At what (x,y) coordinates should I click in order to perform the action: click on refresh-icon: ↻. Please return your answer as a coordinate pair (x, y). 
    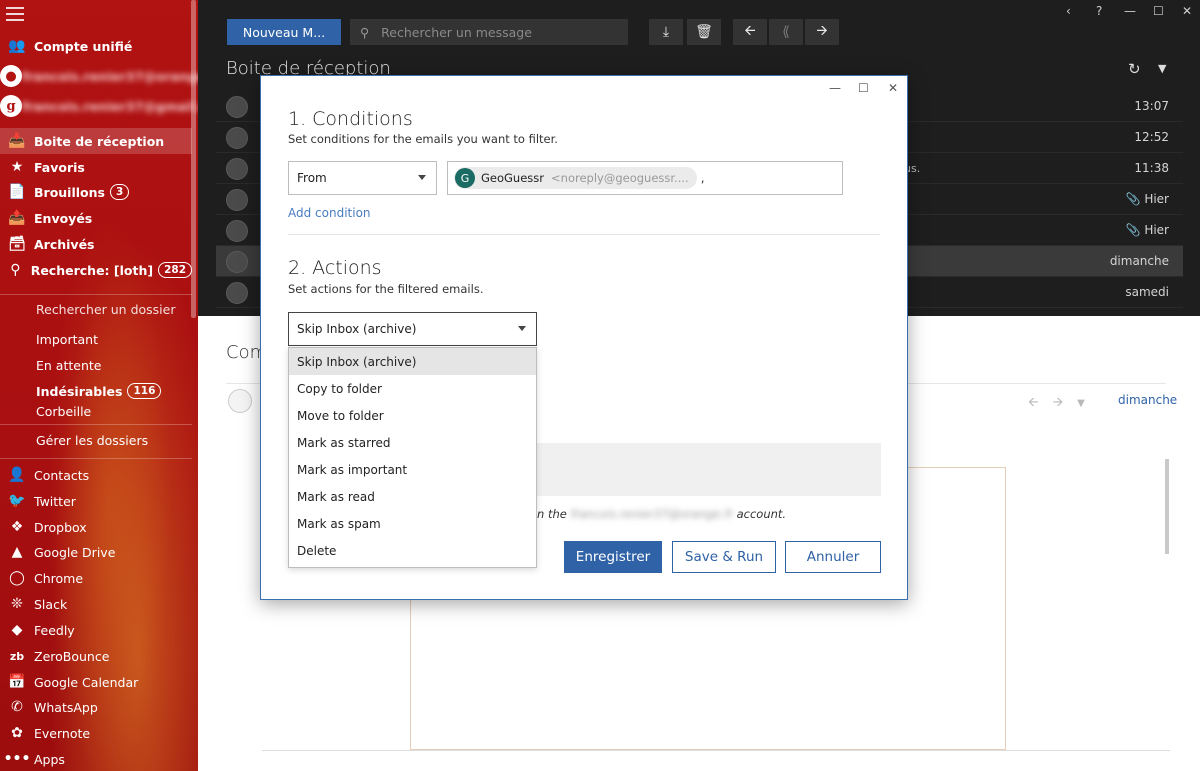
    Looking at the image, I should click on (1134, 69).